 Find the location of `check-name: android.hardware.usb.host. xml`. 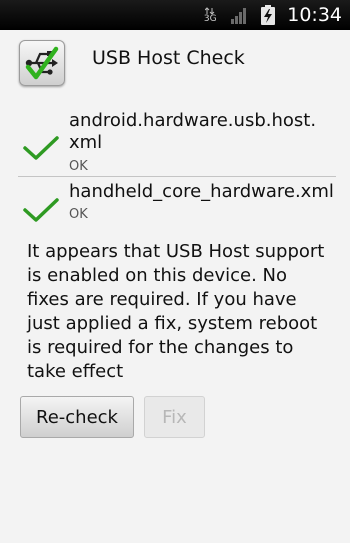

check-name: android.hardware.usb.host. xml is located at coordinates (193, 131).